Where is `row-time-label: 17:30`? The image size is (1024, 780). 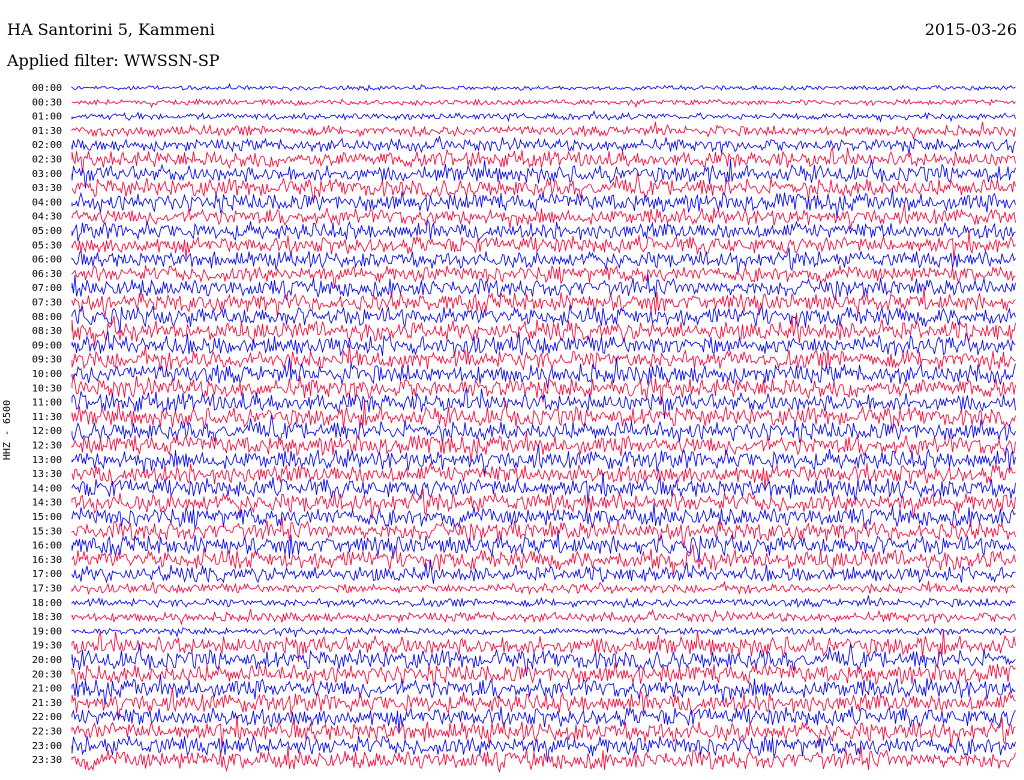
row-time-label: 17:30 is located at coordinates (47, 589).